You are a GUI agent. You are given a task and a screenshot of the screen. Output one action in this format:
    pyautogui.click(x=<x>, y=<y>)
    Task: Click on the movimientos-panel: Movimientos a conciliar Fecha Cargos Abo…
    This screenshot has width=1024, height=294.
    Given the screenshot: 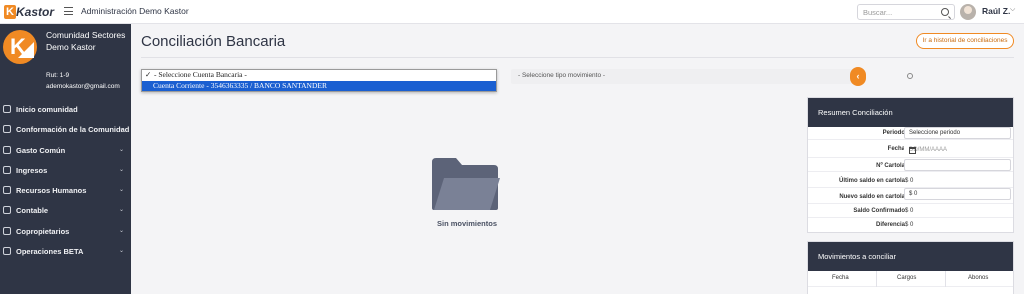 What is the action you would take?
    pyautogui.click(x=910, y=267)
    